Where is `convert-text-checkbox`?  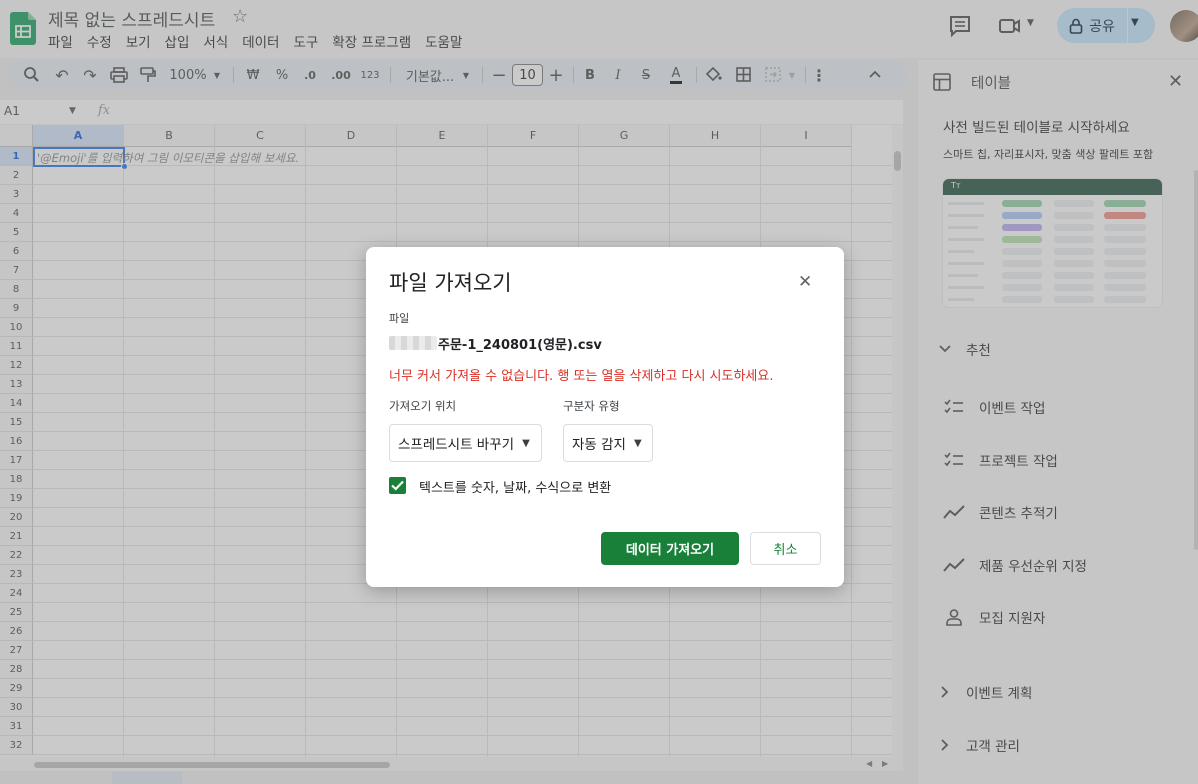 convert-text-checkbox is located at coordinates (397, 485).